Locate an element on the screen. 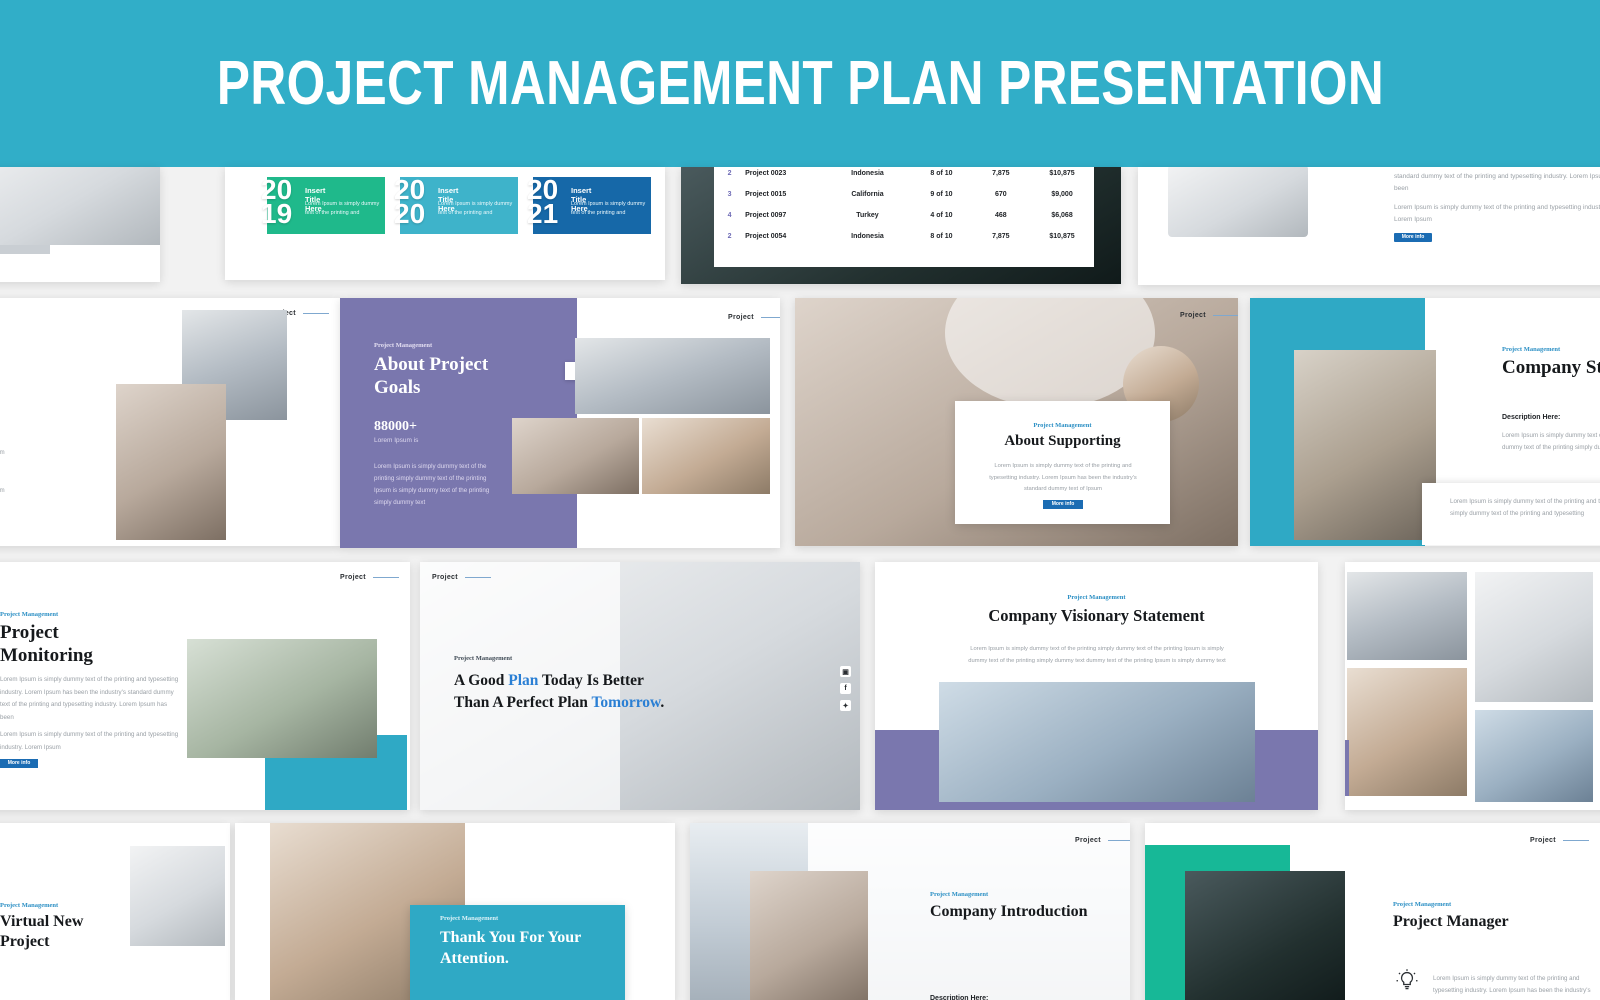 The image size is (1600, 1000). manager-photo is located at coordinates (1265, 935).